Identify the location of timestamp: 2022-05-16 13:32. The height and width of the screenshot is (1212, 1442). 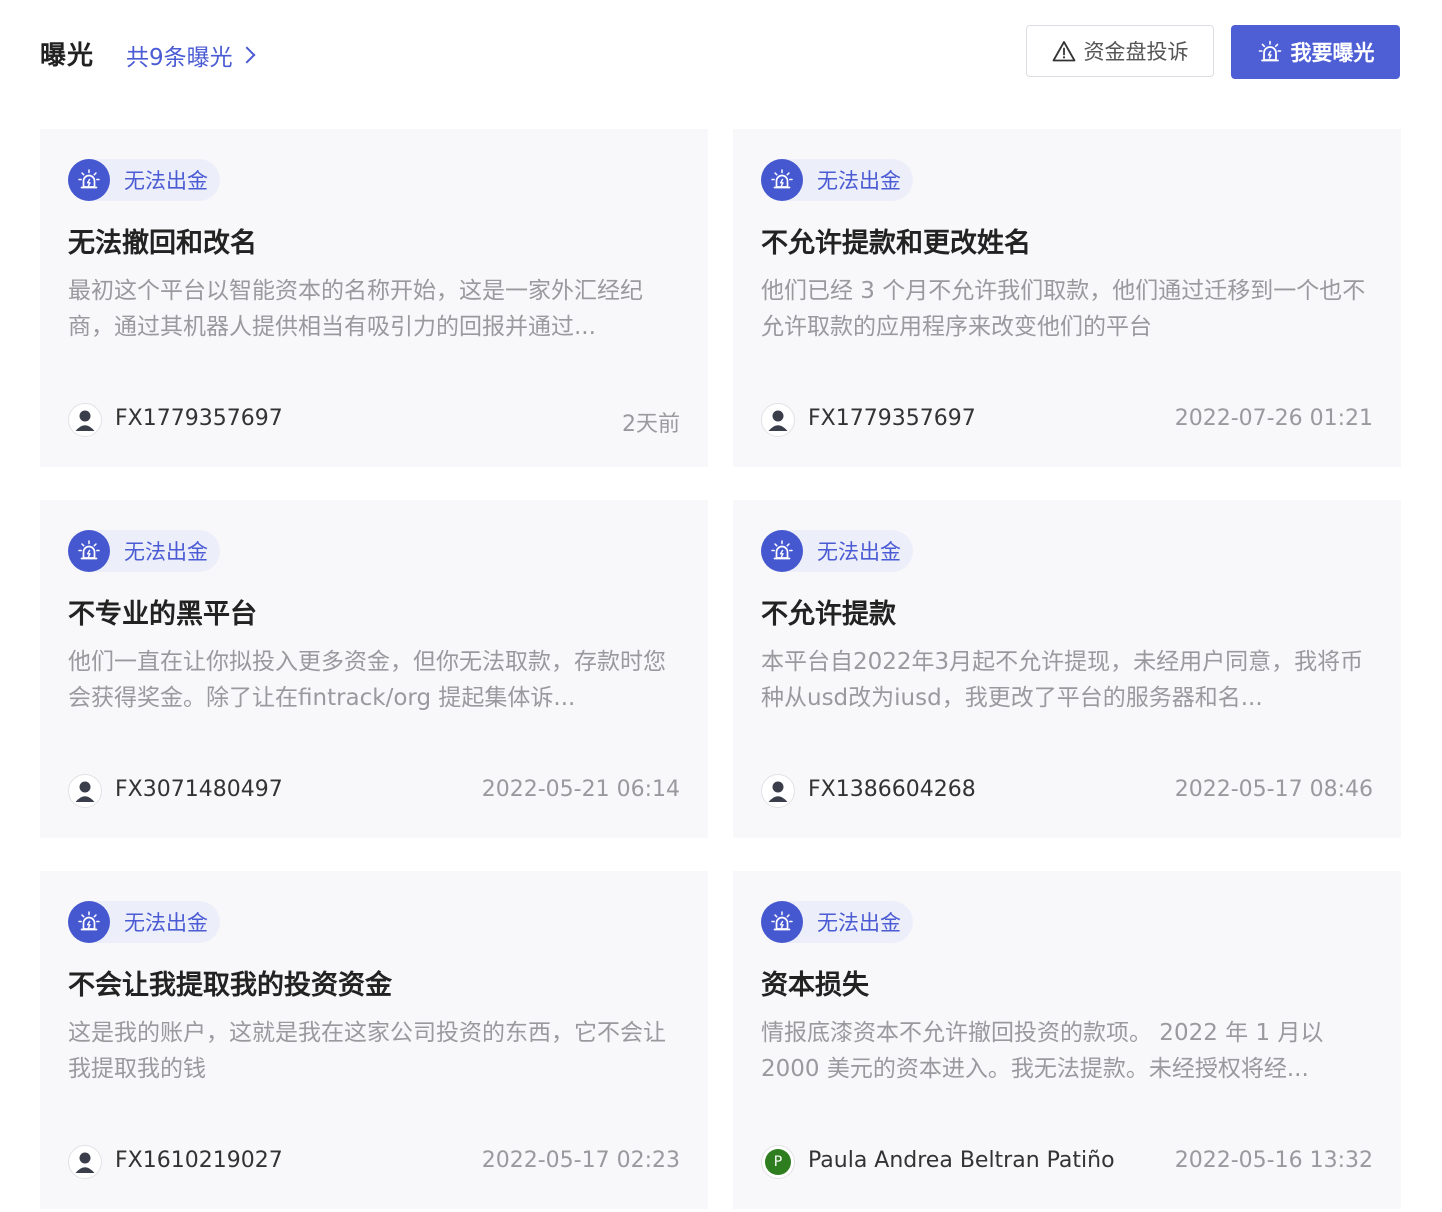
(1273, 1160).